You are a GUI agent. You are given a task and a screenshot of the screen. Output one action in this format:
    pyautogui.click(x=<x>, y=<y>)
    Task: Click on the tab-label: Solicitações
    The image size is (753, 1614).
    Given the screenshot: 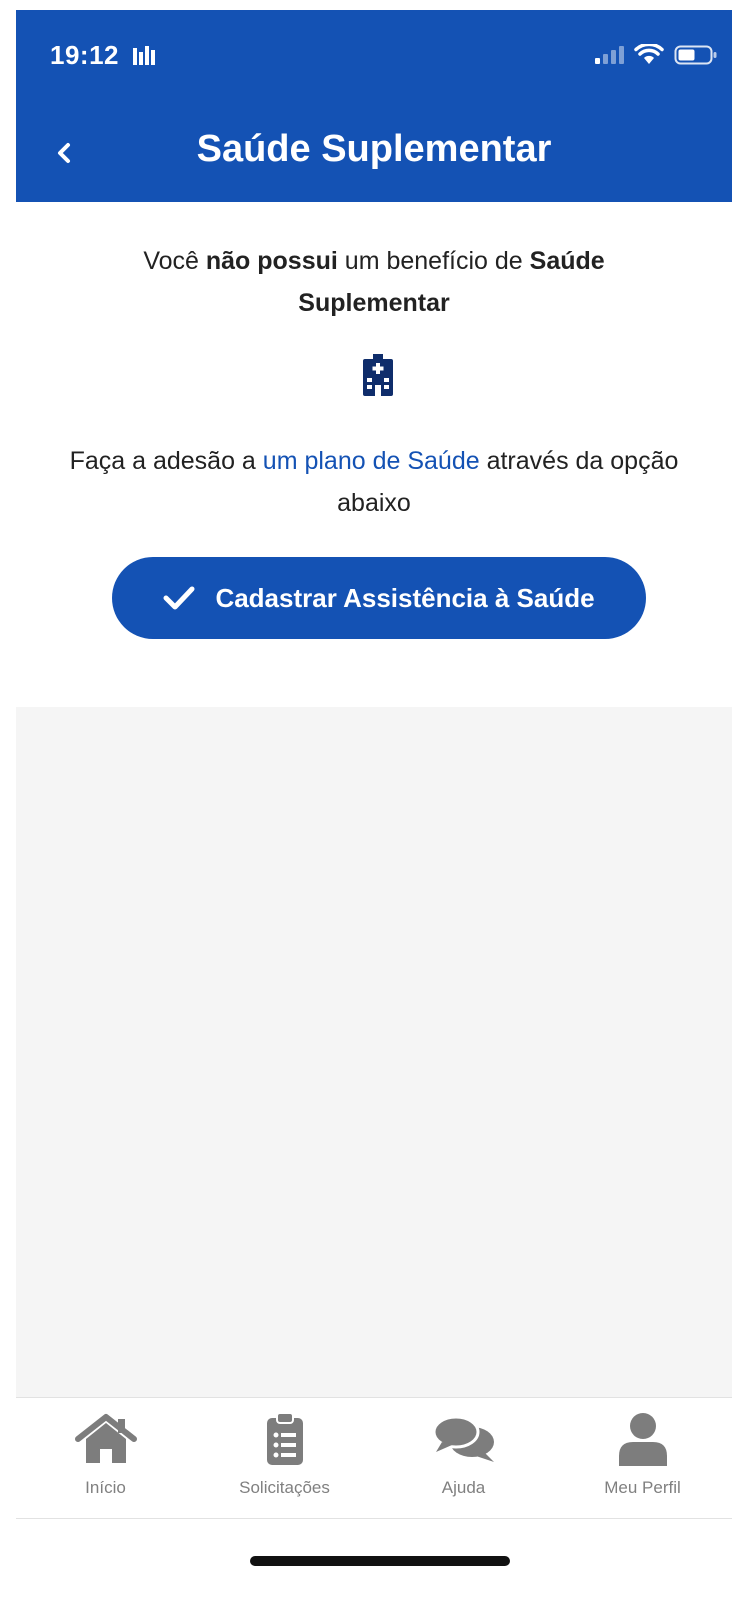 What is the action you would take?
    pyautogui.click(x=284, y=1487)
    